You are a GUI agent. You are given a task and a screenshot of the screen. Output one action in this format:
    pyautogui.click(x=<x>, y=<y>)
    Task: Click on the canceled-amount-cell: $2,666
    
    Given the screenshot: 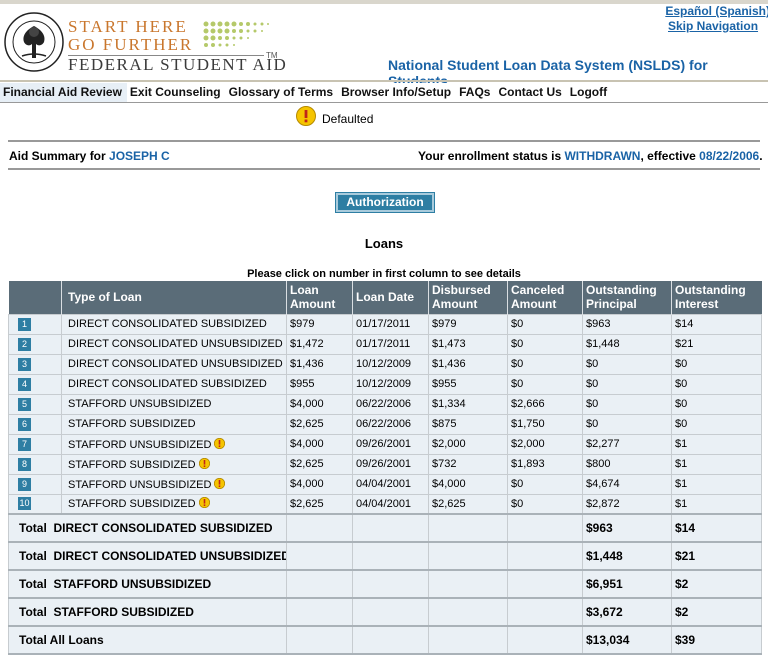 What is the action you would take?
    pyautogui.click(x=545, y=404)
    